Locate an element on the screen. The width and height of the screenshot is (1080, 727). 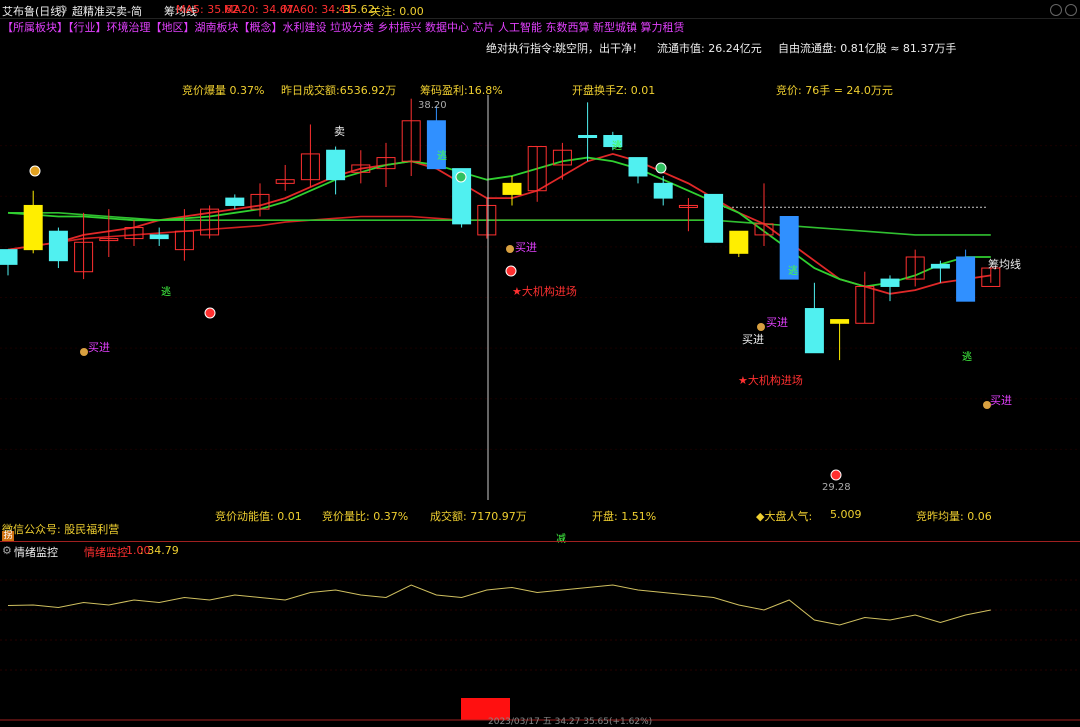
exec-label: 绝对执行指令: is located at coordinates (521, 48).